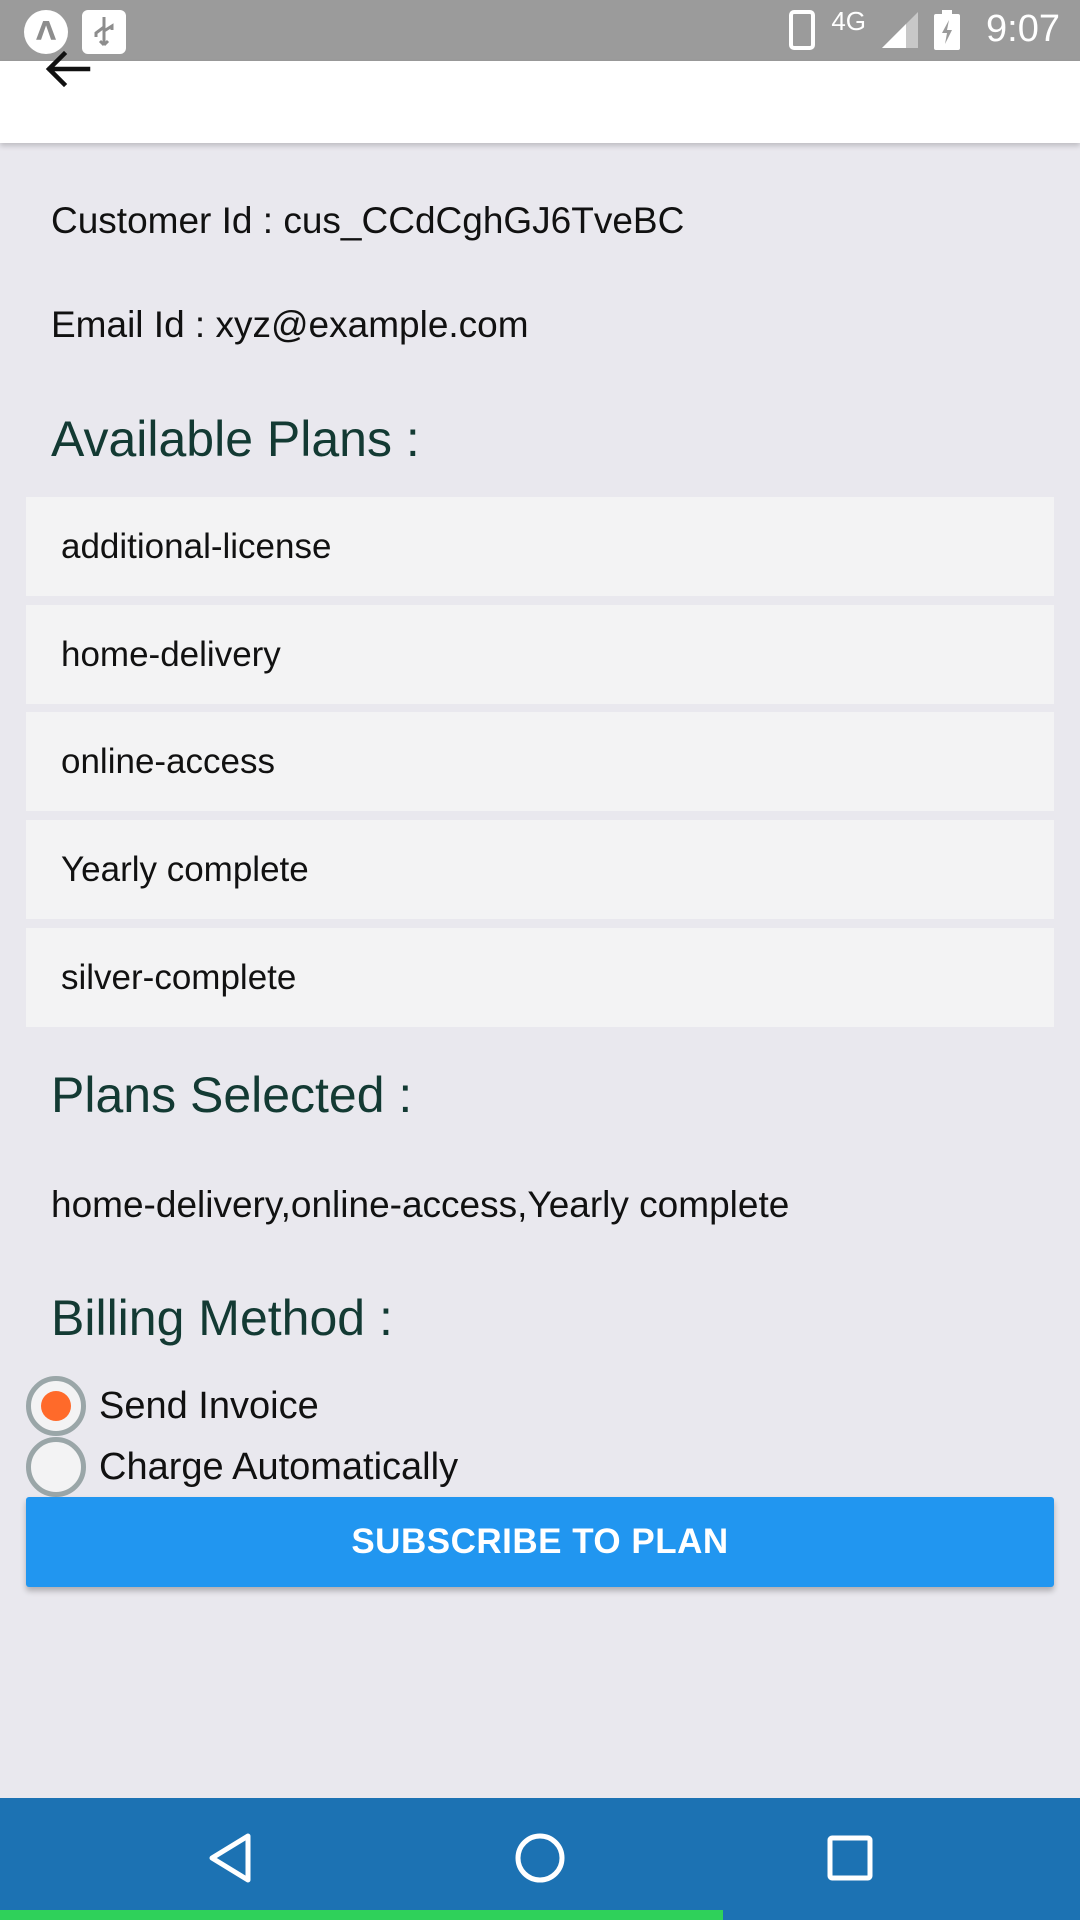  I want to click on nav-back-button, so click(230, 1858).